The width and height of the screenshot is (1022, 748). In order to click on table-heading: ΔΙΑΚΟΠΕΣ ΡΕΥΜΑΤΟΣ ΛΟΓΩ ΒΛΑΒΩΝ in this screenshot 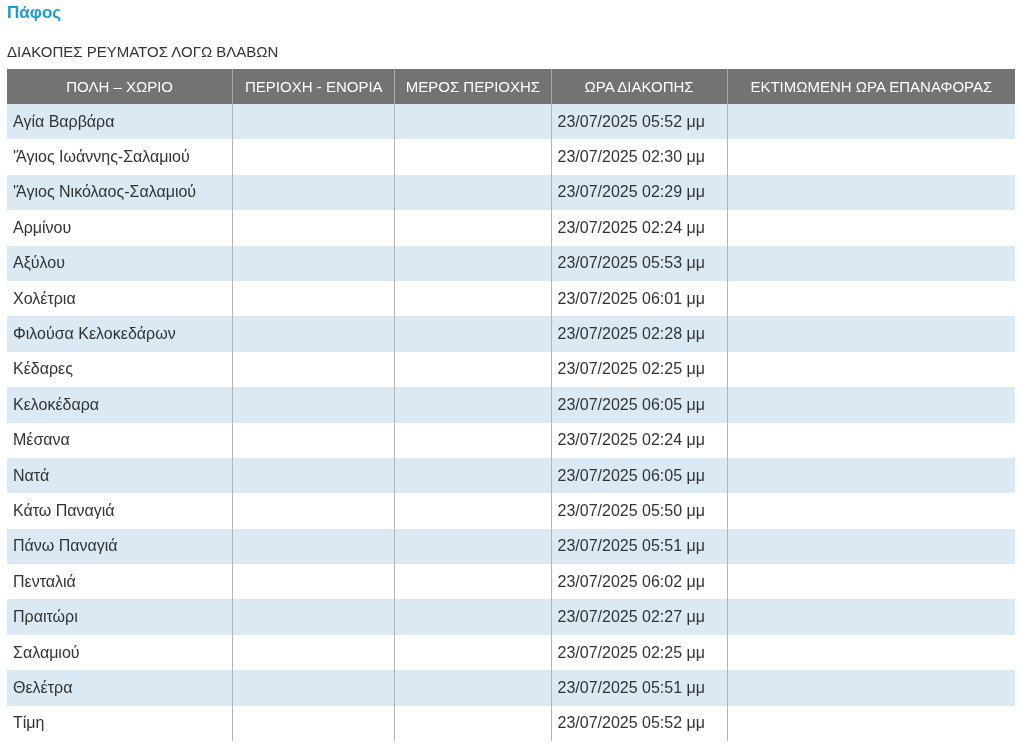, I will do `click(143, 51)`.